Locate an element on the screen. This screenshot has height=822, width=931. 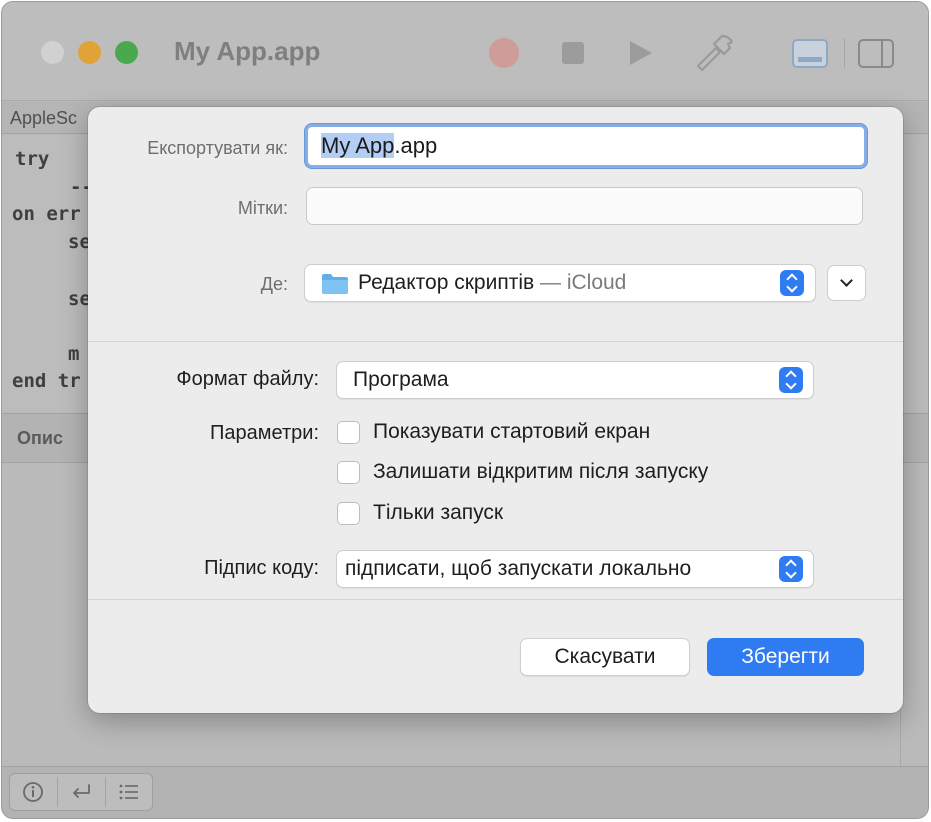
toolbar-separator is located at coordinates (844, 53).